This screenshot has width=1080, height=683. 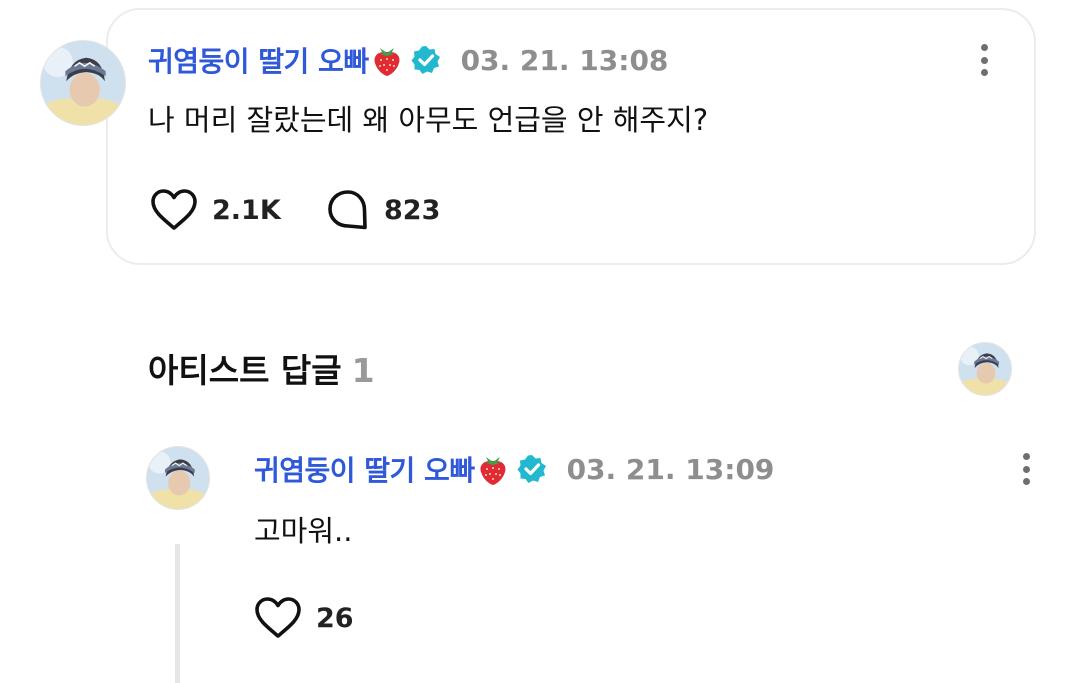 I want to click on post-body-text: 나 머리 잘랐는데 왜 아무도 언급을 안 해주지?, so click(x=428, y=120).